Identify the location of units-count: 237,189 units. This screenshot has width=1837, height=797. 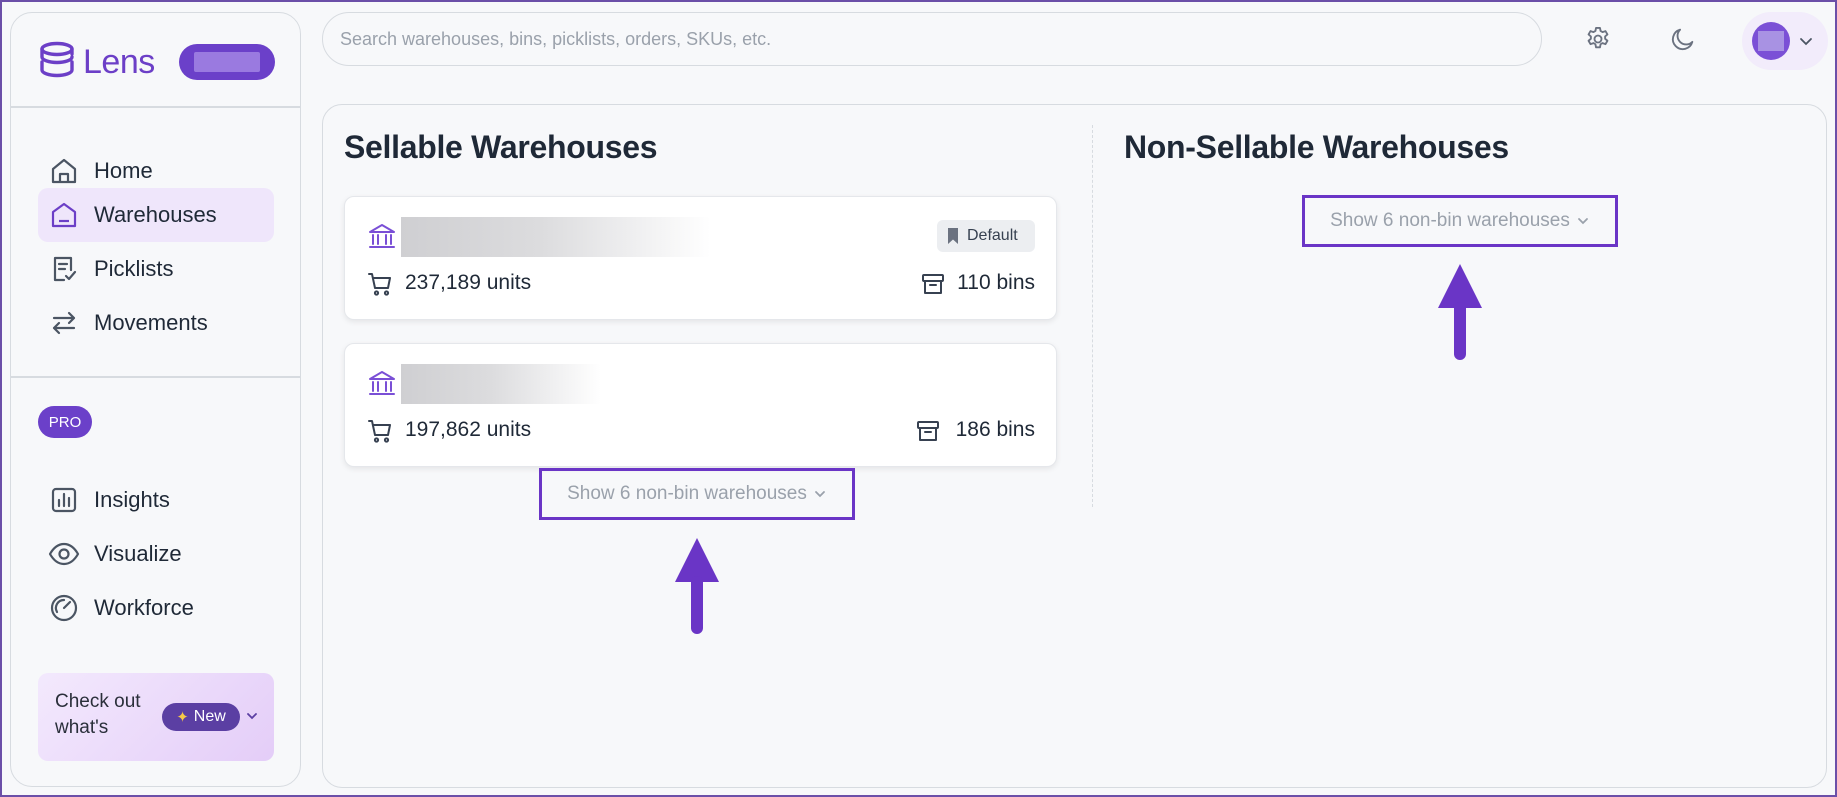
(468, 282).